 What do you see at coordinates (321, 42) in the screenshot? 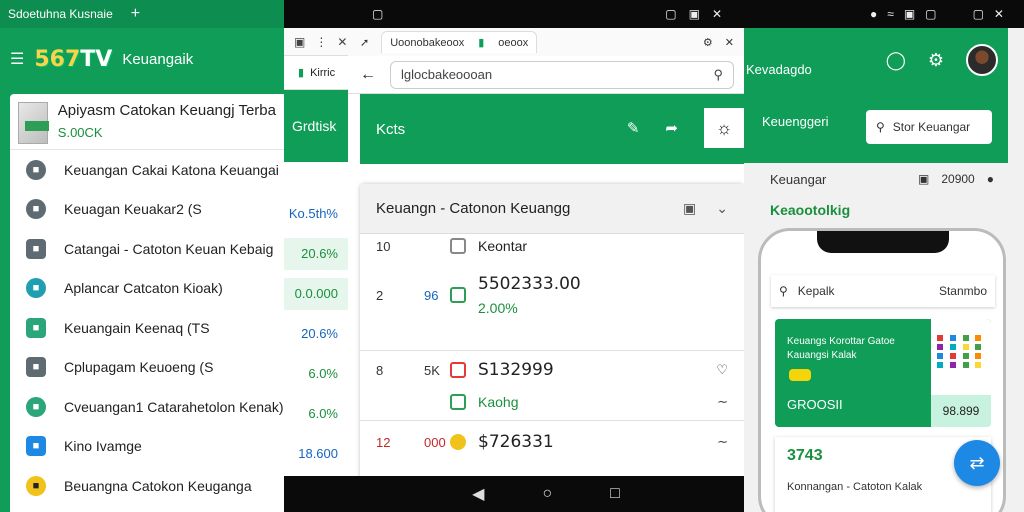
I see `more-vert-icon: ⋮` at bounding box center [321, 42].